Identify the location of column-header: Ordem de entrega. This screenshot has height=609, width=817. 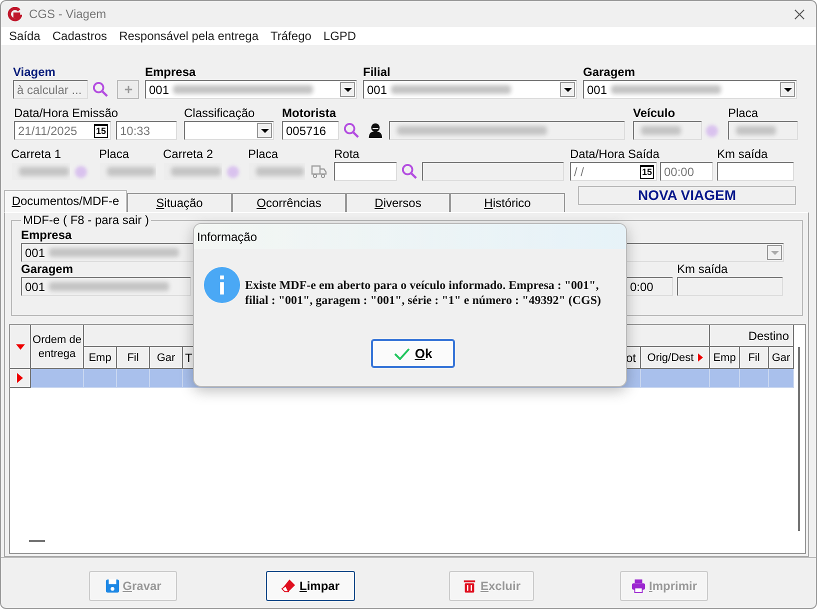
(57, 347).